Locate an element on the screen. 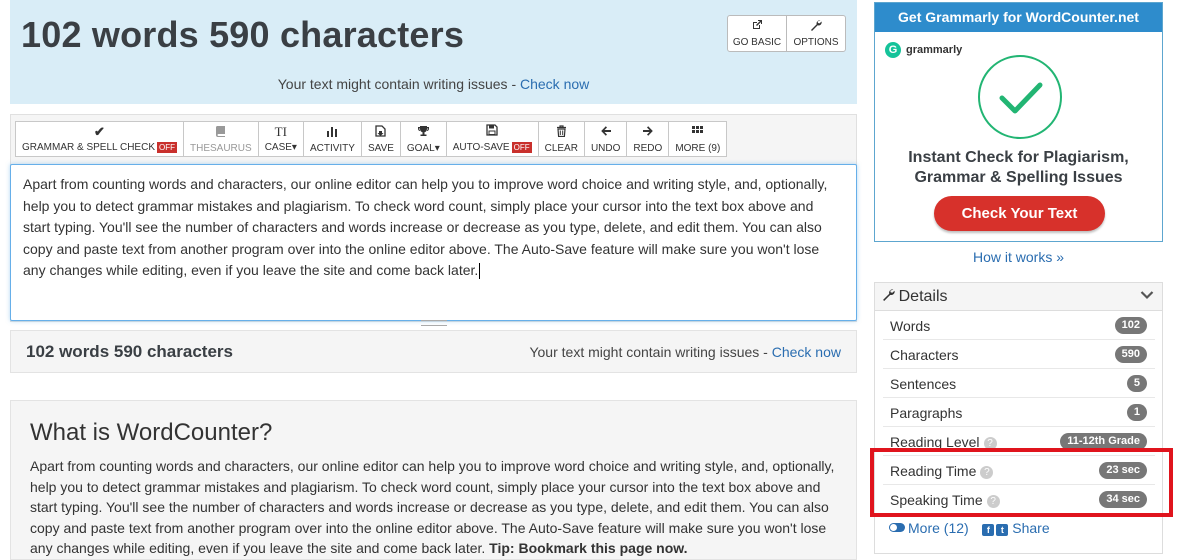  detail-badge: 590 is located at coordinates (1130, 354).